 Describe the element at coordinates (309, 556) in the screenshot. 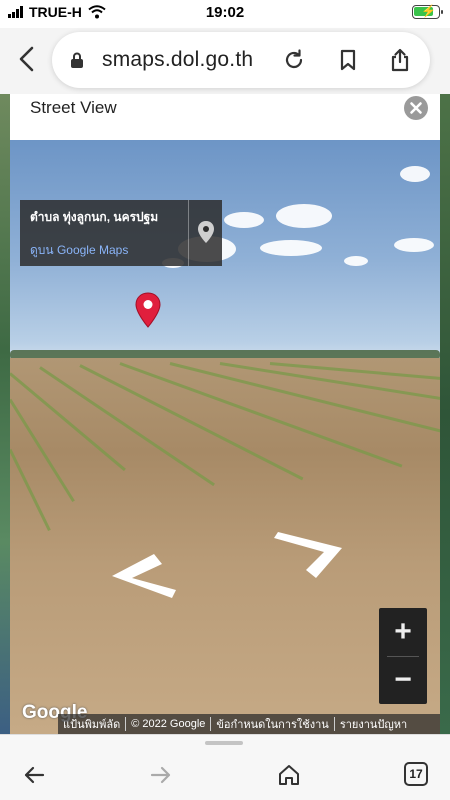

I see `navigate-right-arrow-icon` at that location.